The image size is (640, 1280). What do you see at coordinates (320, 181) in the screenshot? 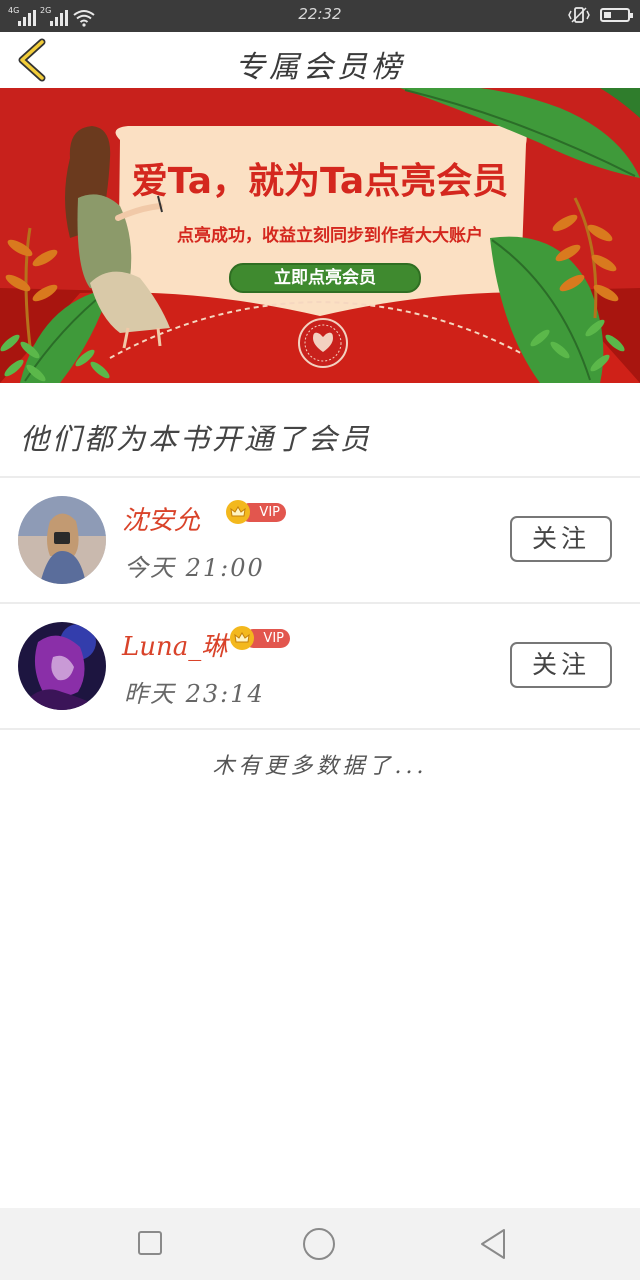
I see `banner-headline: 爱Ta，就为Ta点亮会员` at bounding box center [320, 181].